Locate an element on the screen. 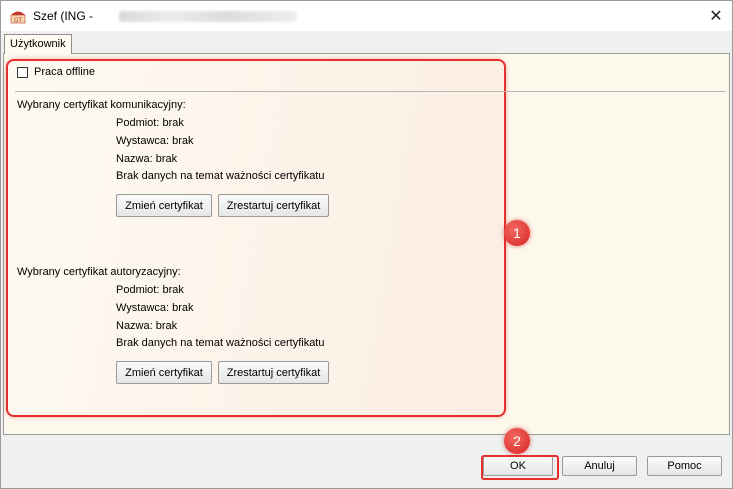  help-button: Pomoc is located at coordinates (684, 466).